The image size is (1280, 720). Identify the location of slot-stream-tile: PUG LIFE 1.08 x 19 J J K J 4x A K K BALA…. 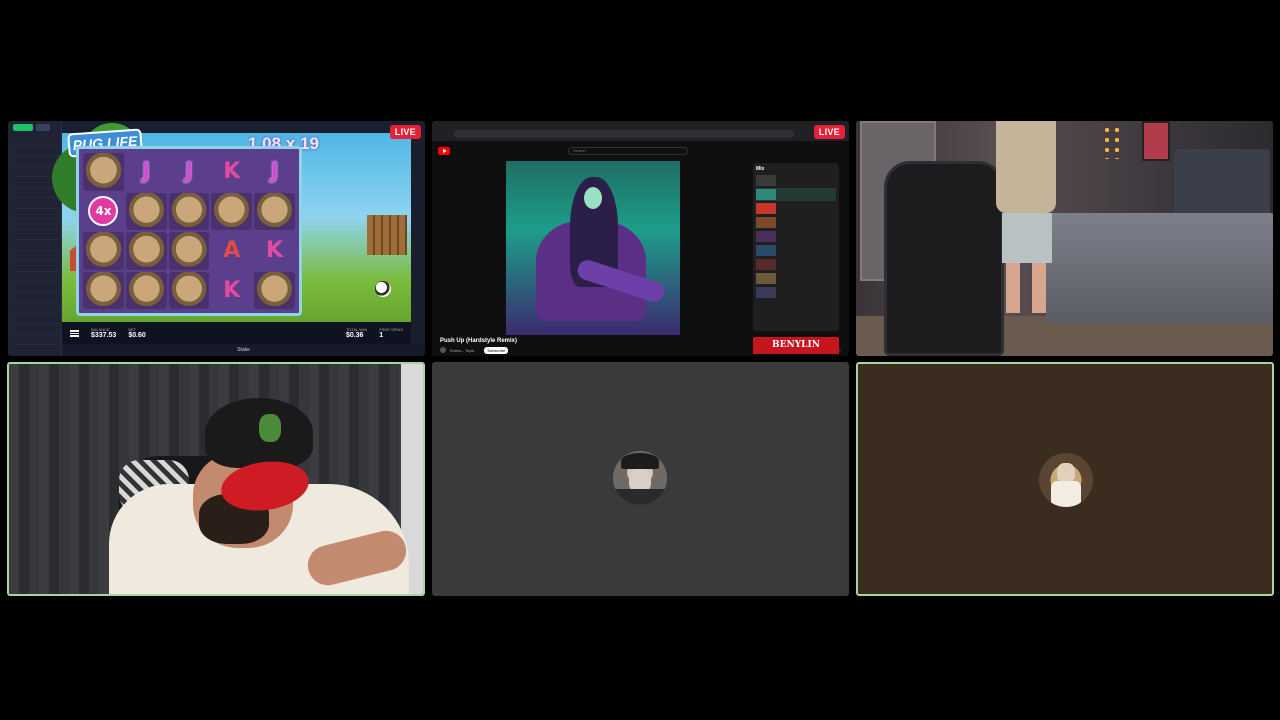
(216, 238).